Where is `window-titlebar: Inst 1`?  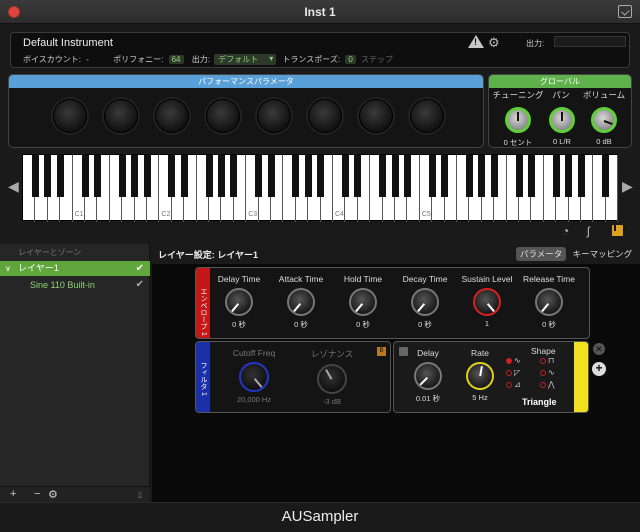
window-titlebar: Inst 1 is located at coordinates (320, 12).